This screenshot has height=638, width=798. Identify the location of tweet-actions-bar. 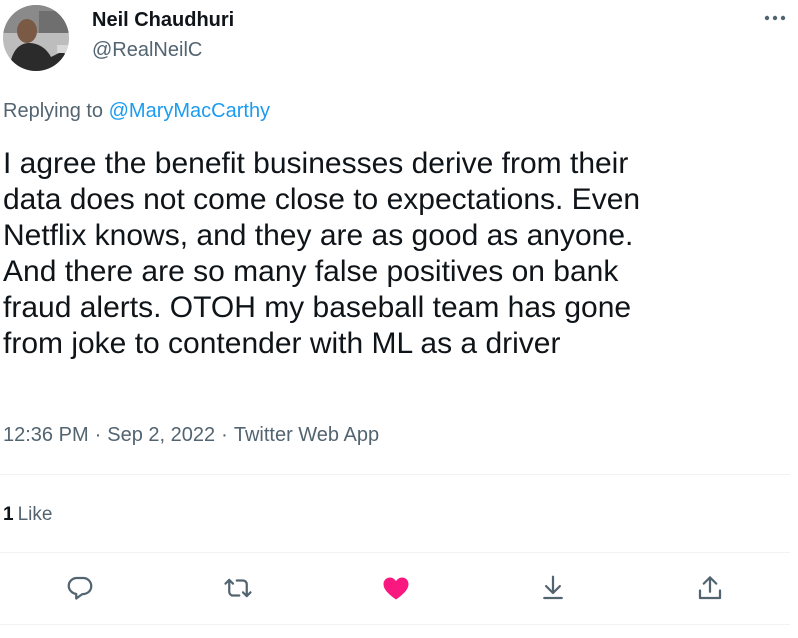
(399, 588).